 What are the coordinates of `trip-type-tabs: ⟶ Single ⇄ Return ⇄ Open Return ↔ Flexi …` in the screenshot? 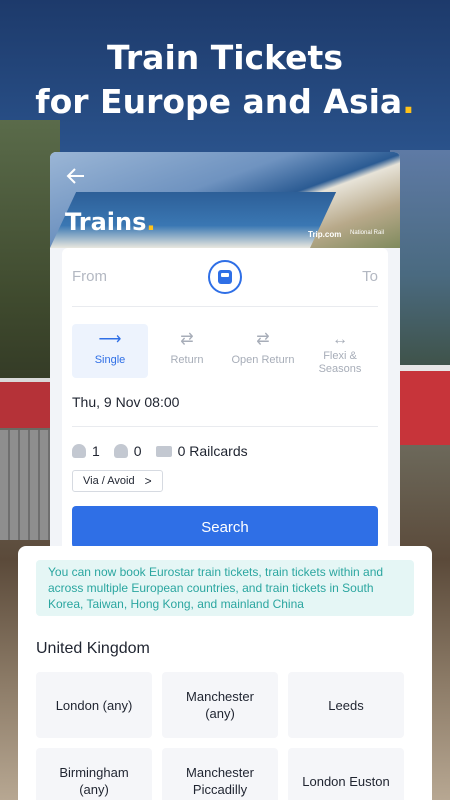 It's located at (225, 351).